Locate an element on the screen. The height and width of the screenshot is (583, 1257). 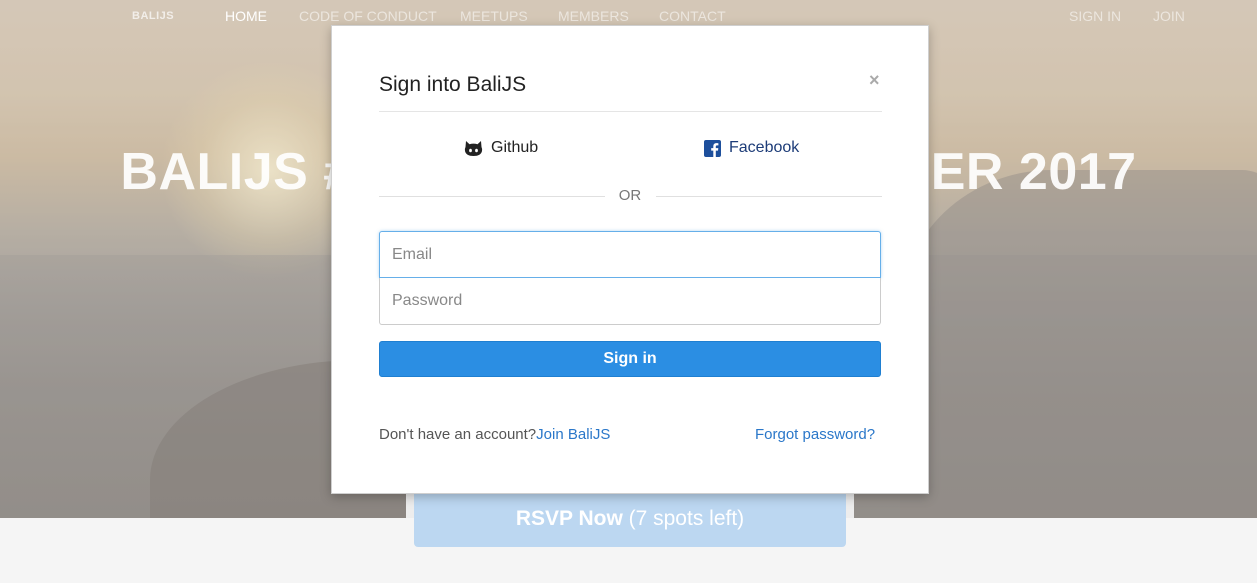
join-link: Join BaliJS is located at coordinates (573, 434).